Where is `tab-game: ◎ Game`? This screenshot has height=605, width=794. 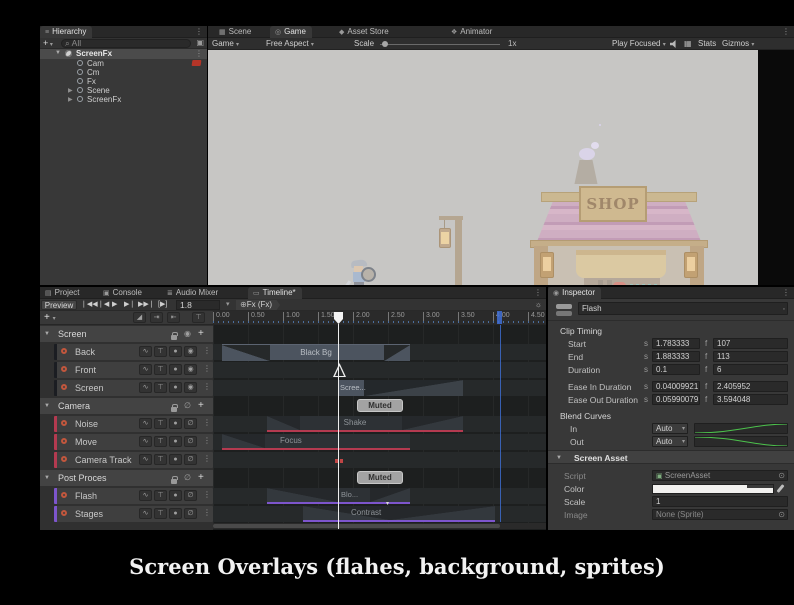
tab-game: ◎ Game is located at coordinates (291, 32).